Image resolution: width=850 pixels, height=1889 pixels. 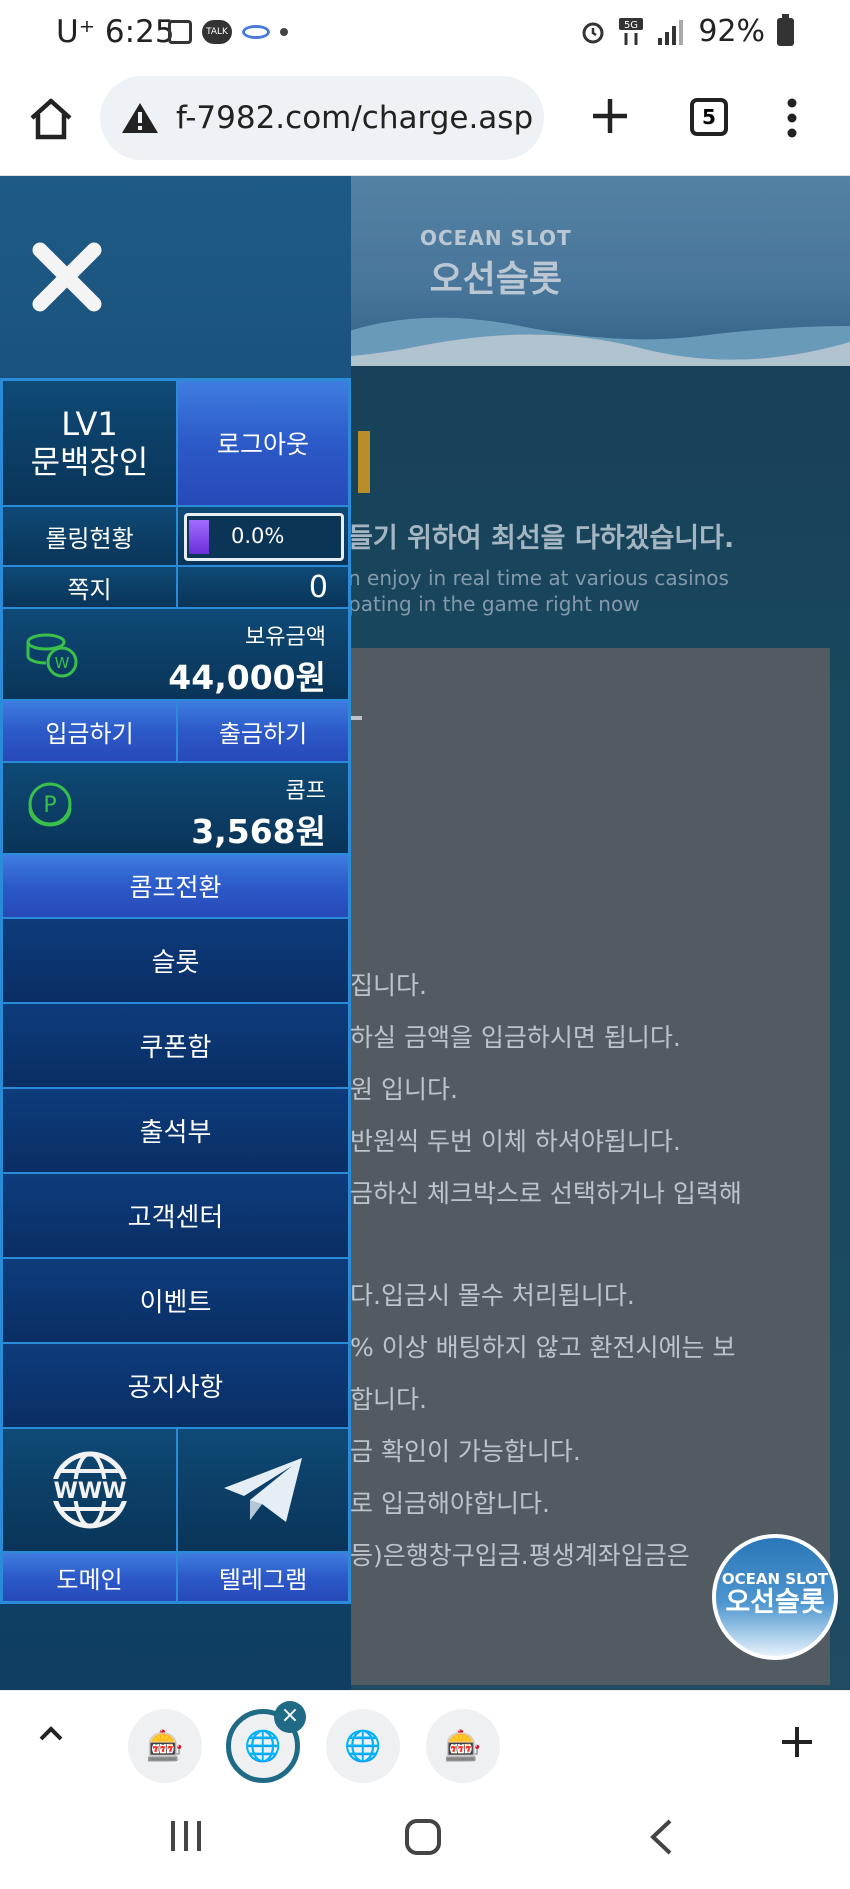 I want to click on menu-item-attendance: 출석부, so click(x=175, y=1130).